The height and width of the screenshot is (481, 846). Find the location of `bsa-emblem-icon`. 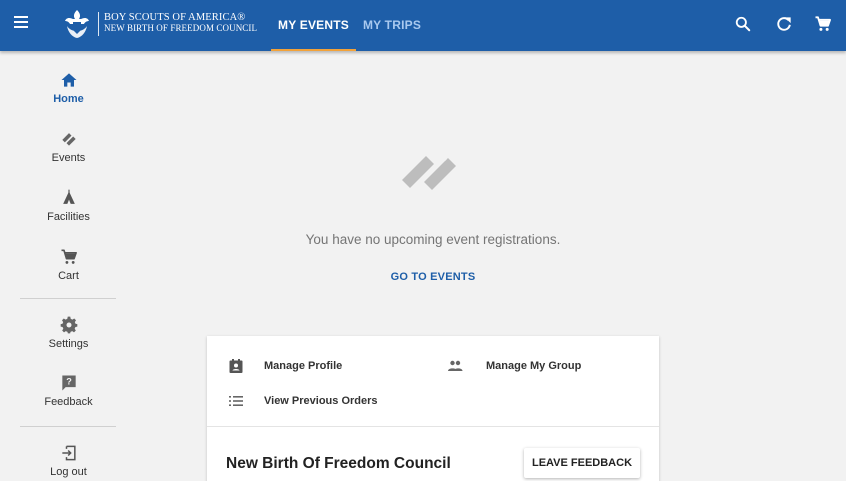

bsa-emblem-icon is located at coordinates (77, 24).